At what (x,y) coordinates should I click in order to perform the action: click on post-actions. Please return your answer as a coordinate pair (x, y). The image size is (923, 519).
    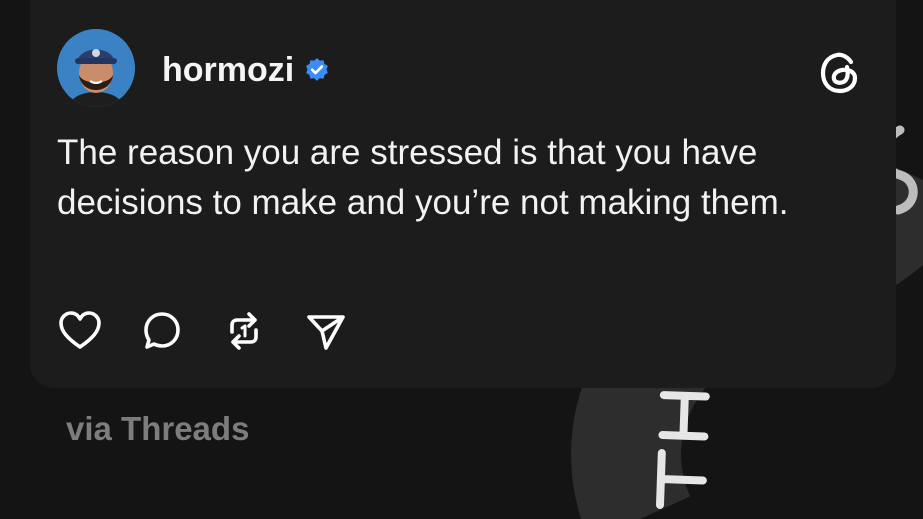
    Looking at the image, I should click on (203, 331).